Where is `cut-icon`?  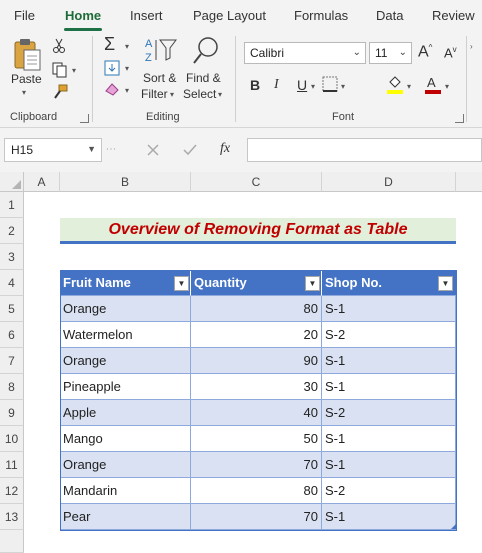 cut-icon is located at coordinates (59, 46).